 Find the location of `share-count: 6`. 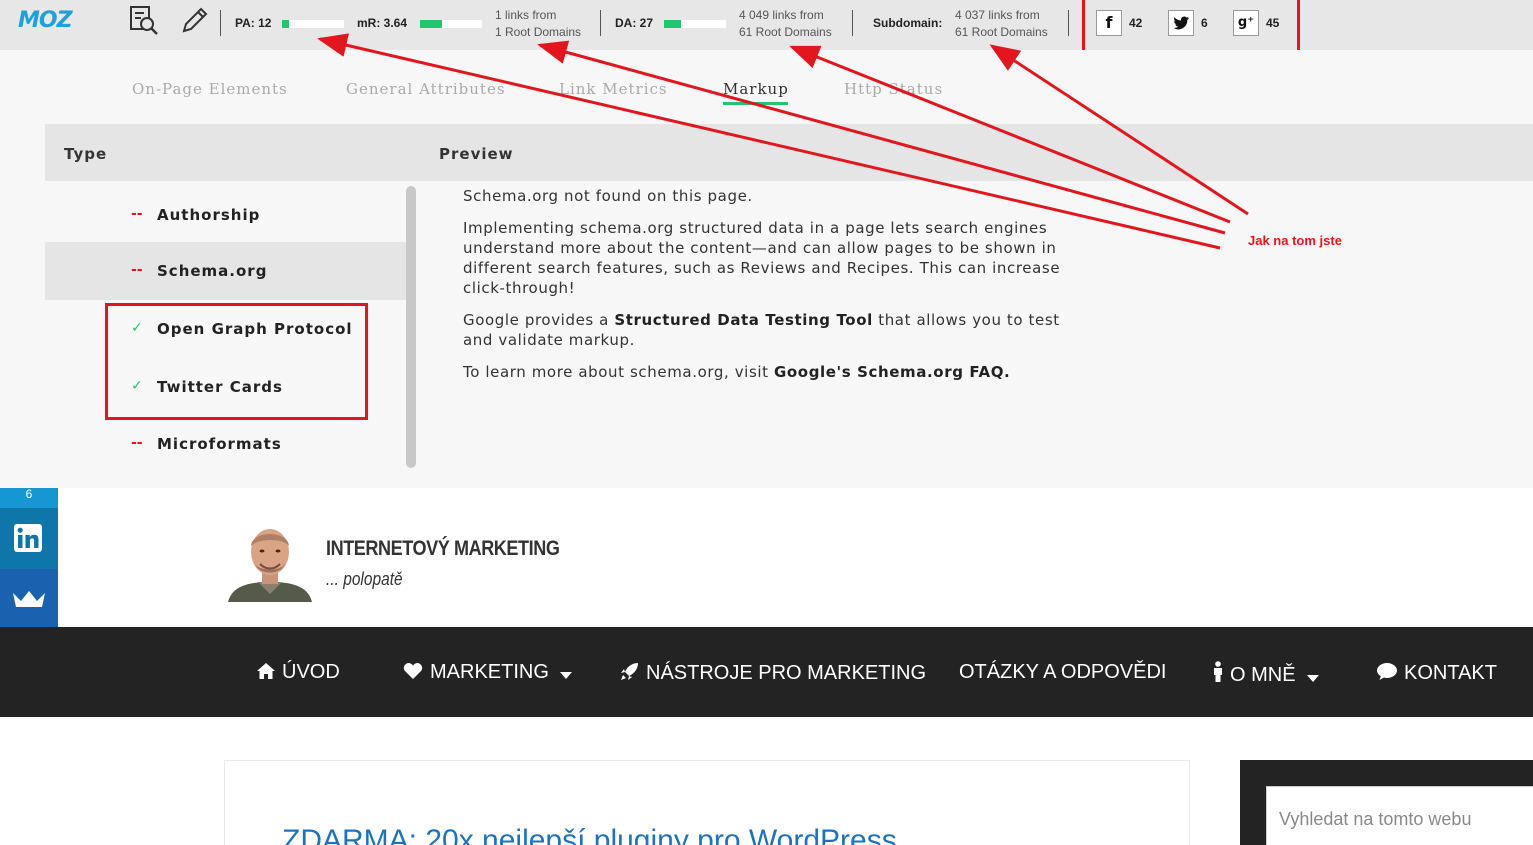

share-count: 6 is located at coordinates (29, 498).